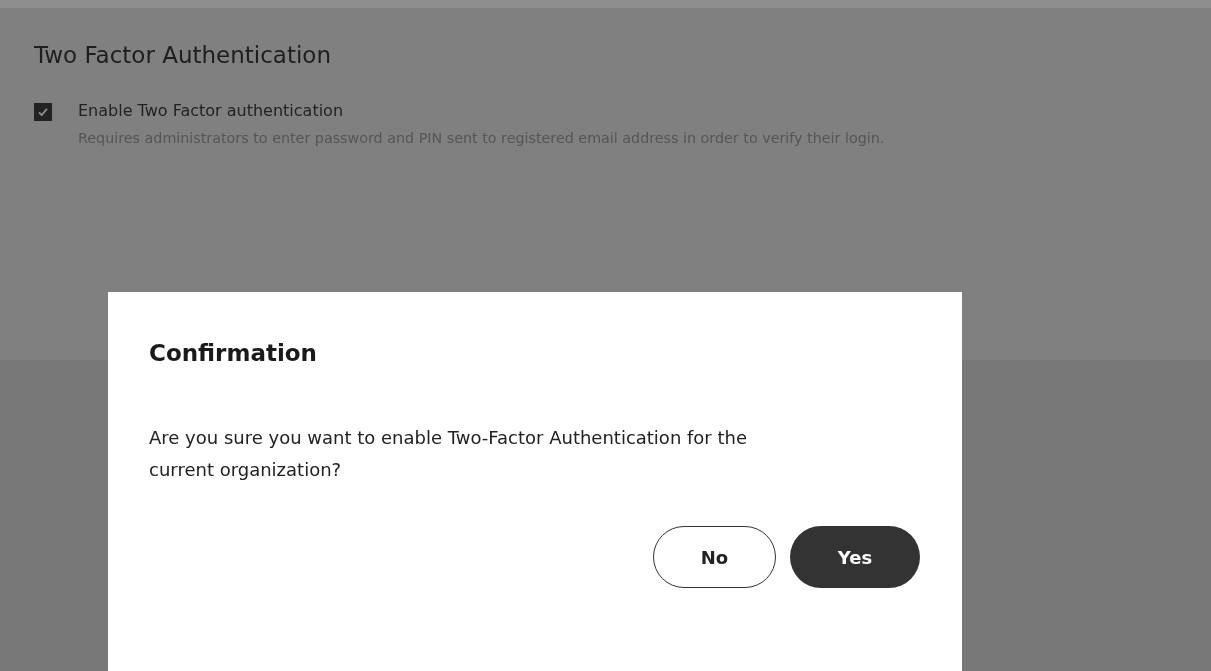 The height and width of the screenshot is (671, 1211). What do you see at coordinates (855, 557) in the screenshot?
I see `confirm-button: Yes` at bounding box center [855, 557].